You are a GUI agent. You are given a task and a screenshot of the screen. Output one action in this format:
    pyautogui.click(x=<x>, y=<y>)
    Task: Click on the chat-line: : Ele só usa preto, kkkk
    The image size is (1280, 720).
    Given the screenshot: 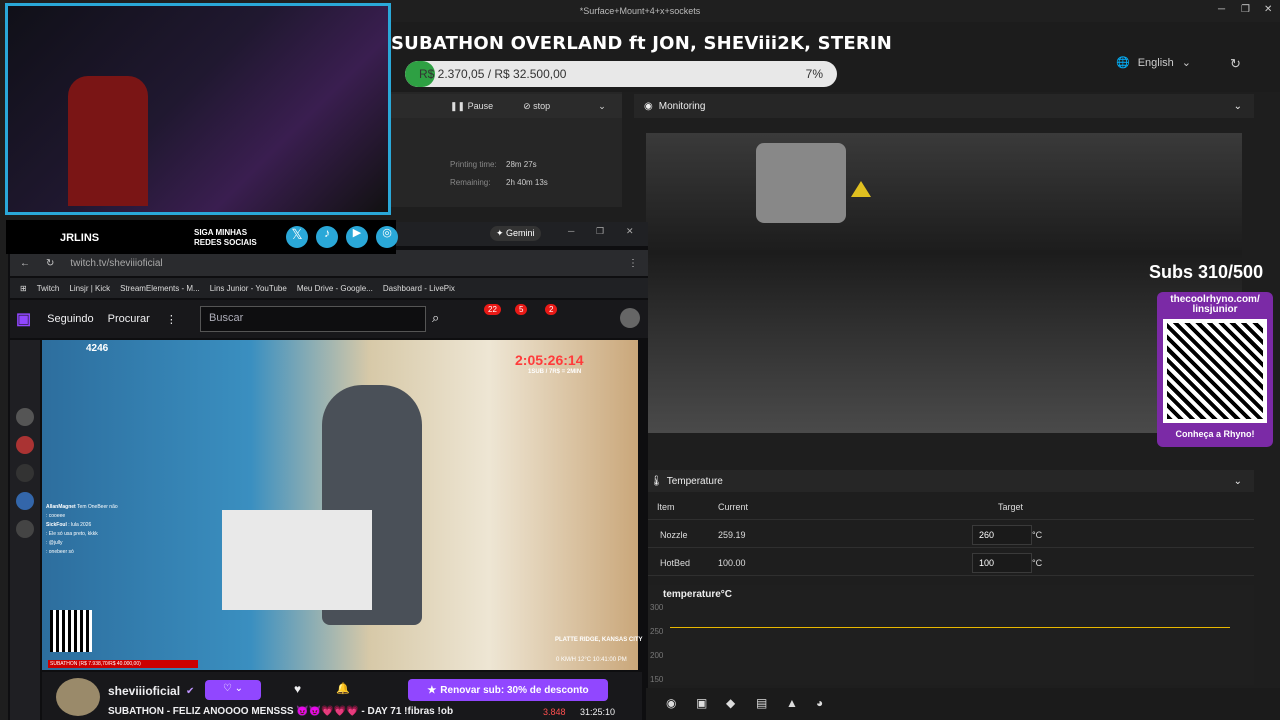 What is the action you would take?
    pyautogui.click(x=116, y=534)
    